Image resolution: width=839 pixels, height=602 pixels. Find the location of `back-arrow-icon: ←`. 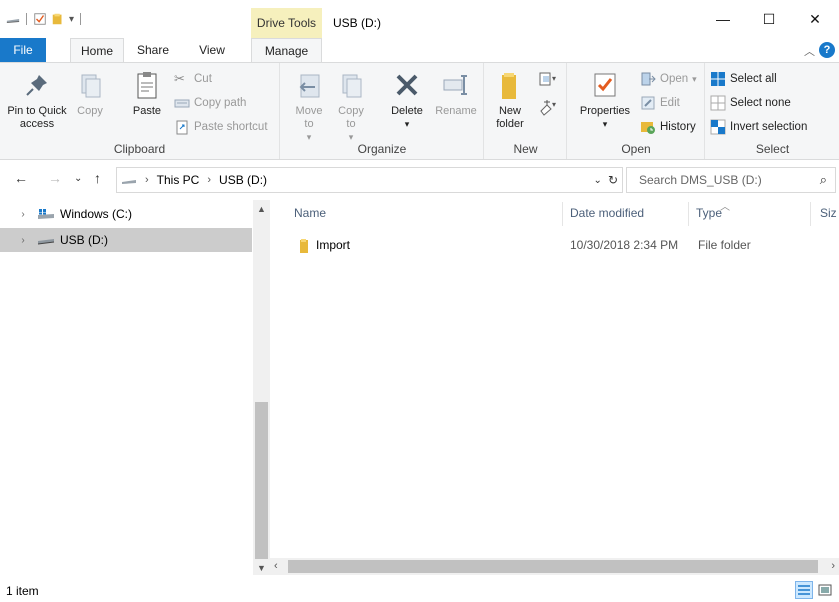

back-arrow-icon: ← is located at coordinates (21, 178).